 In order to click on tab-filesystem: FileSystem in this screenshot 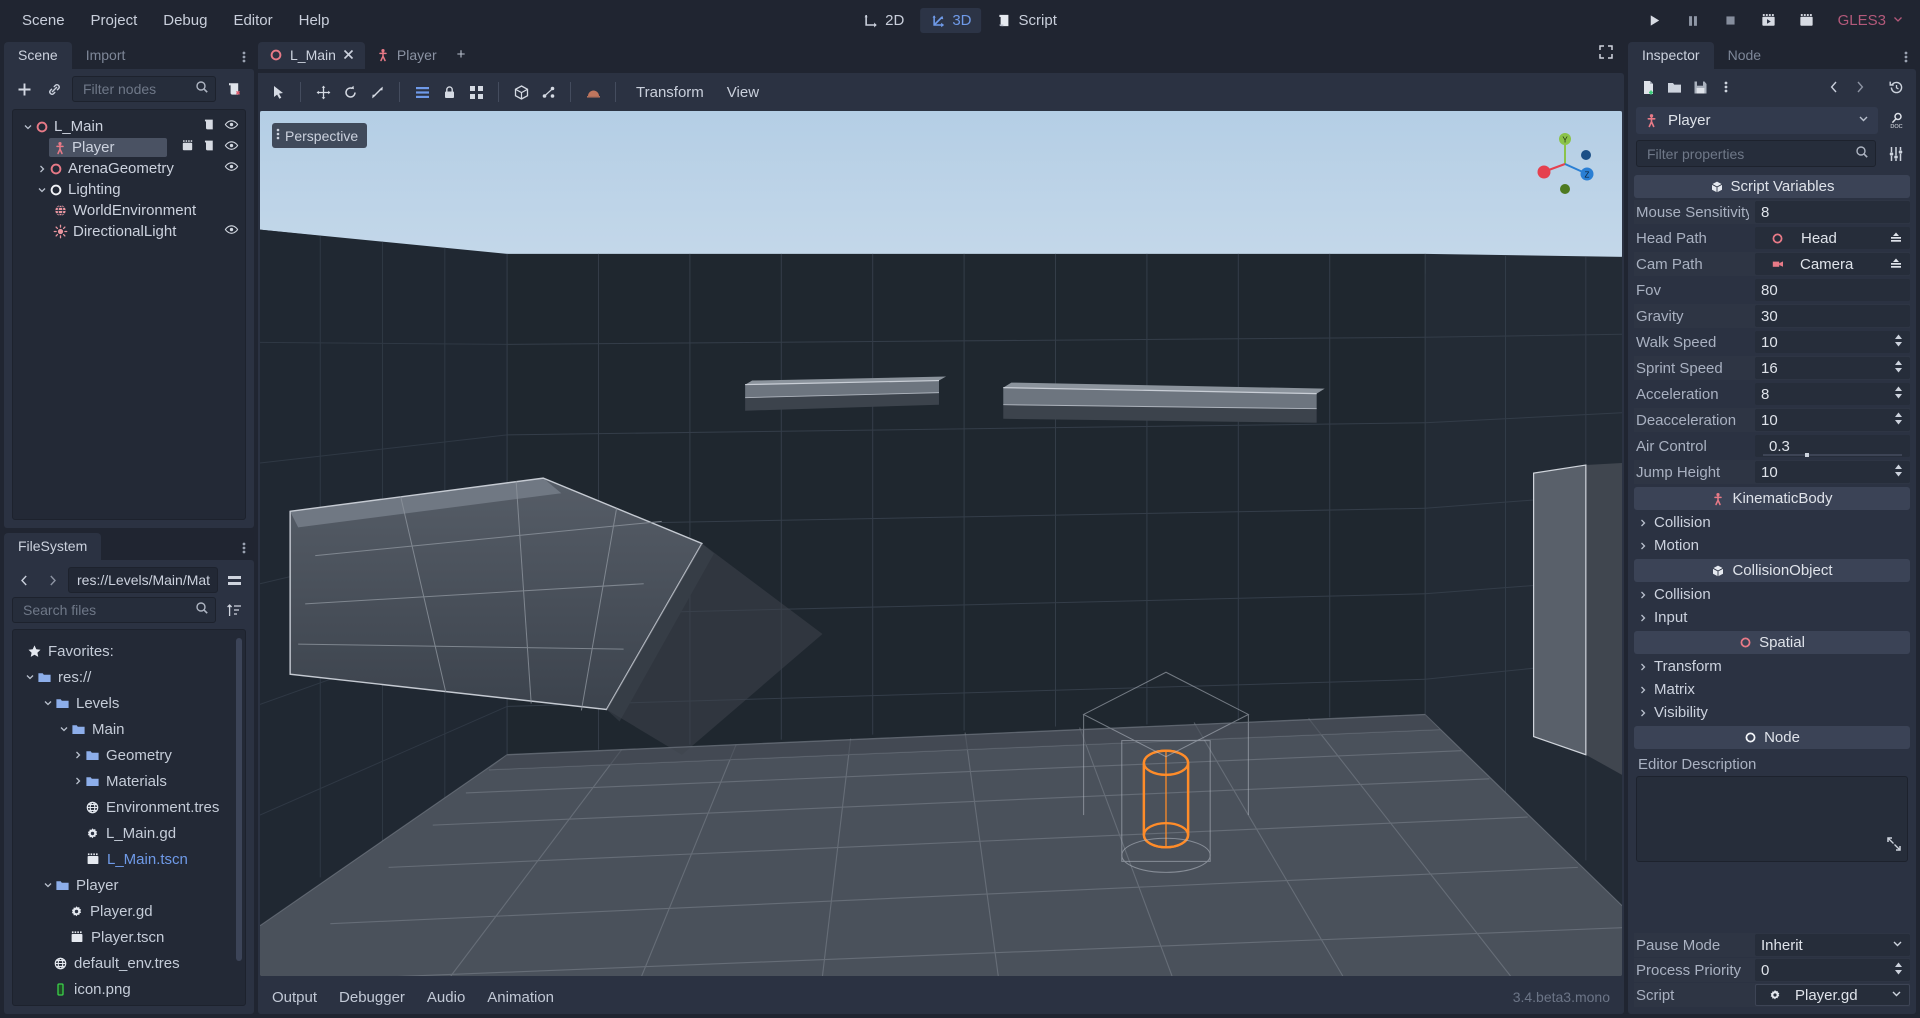, I will do `click(53, 546)`.